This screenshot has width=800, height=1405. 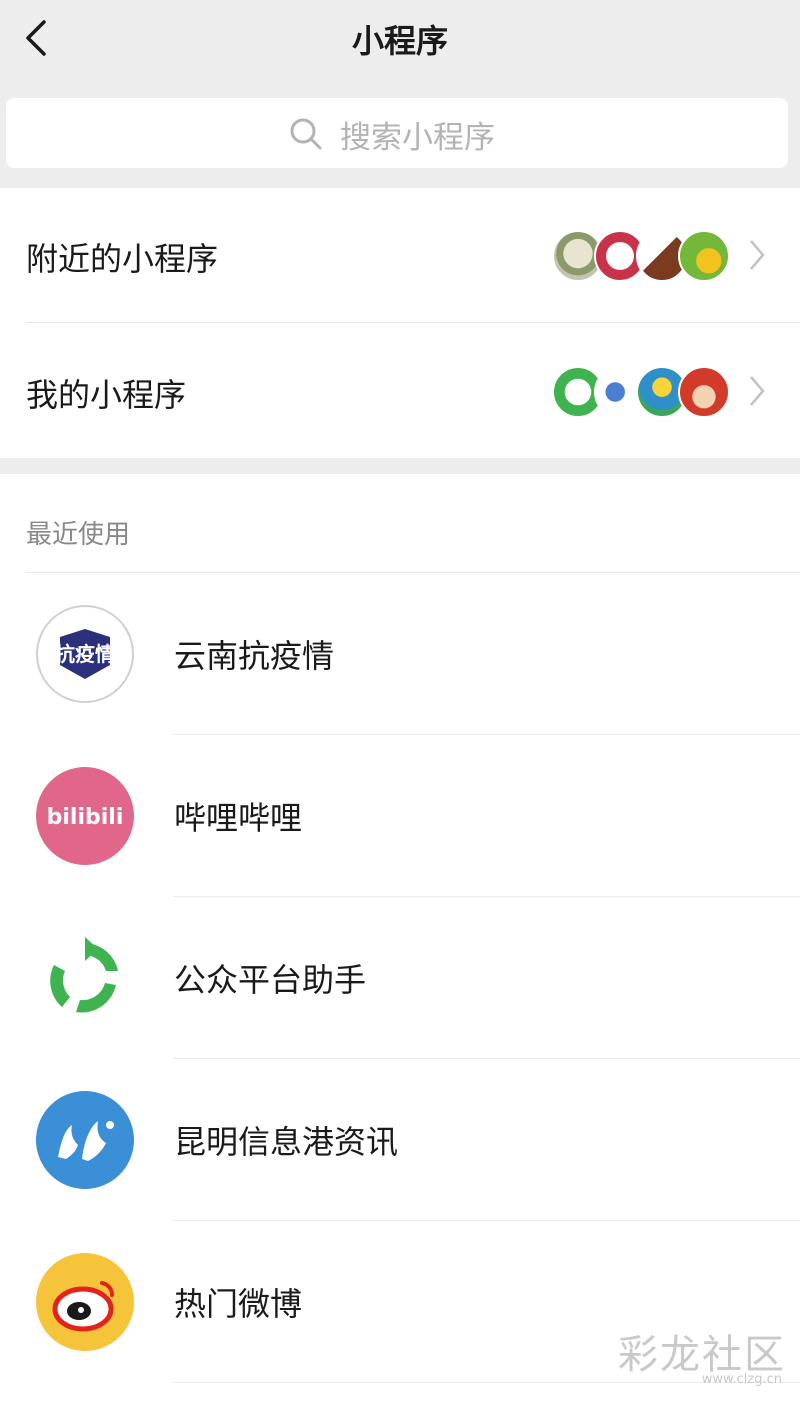 What do you see at coordinates (122, 259) in the screenshot?
I see `nearby-label: 附近的小程序` at bounding box center [122, 259].